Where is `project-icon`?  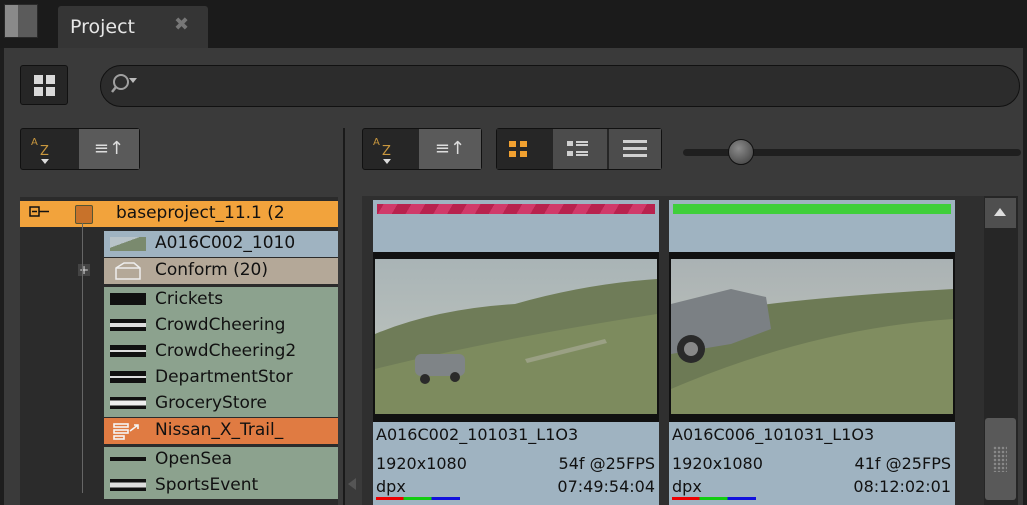 project-icon is located at coordinates (84, 214).